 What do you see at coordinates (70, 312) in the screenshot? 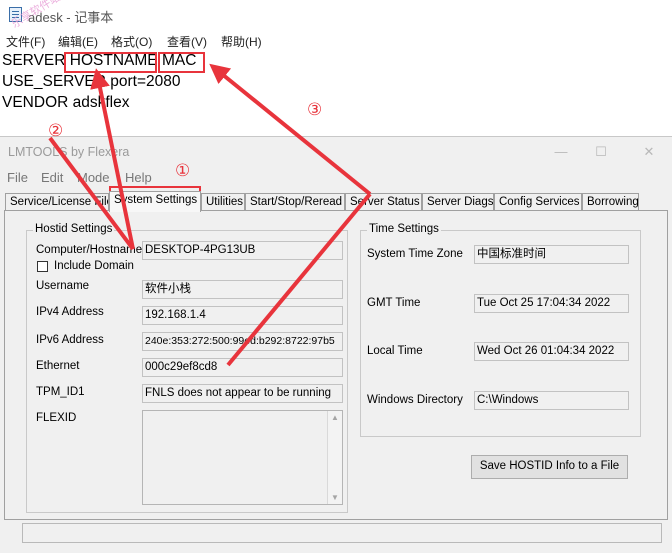
I see `ipv4-label: IPv4 Address` at bounding box center [70, 312].